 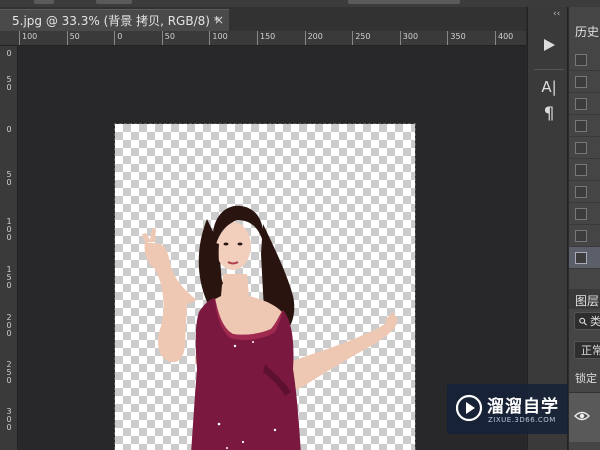 I want to click on document-tab: 5.jpg @ 33.3% (背景 拷贝, RGB/8) * ×, so click(x=114, y=20).